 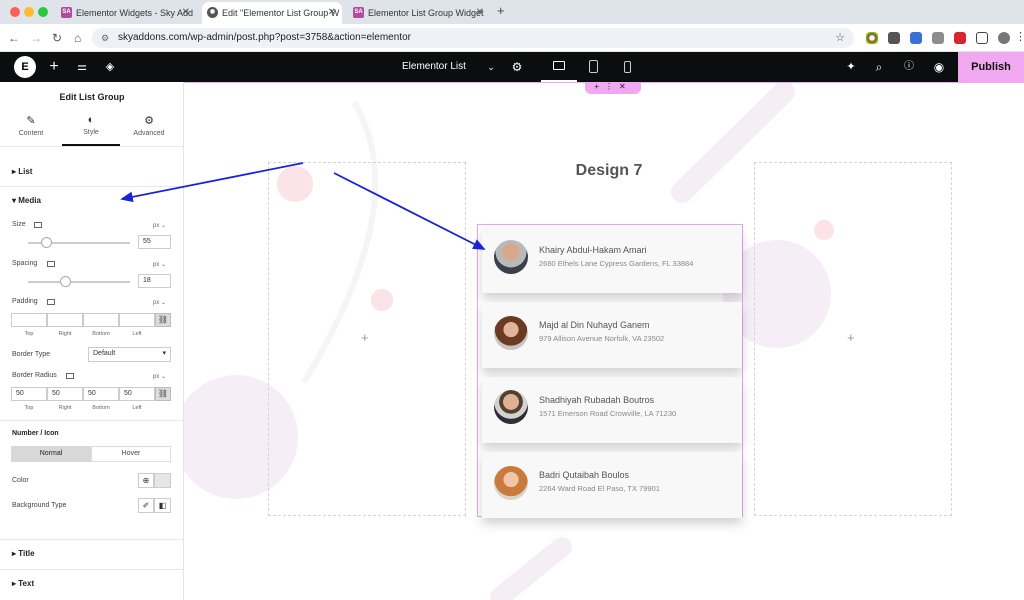 I want to click on notifications-icon: ✦, so click(x=851, y=67).